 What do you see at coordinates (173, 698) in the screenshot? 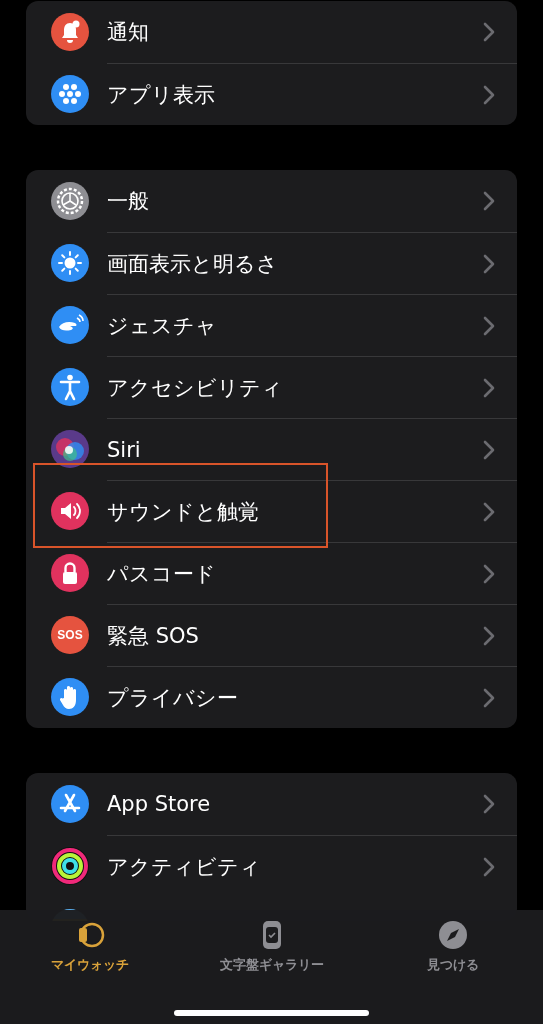
I see `row-label: プライバシー` at bounding box center [173, 698].